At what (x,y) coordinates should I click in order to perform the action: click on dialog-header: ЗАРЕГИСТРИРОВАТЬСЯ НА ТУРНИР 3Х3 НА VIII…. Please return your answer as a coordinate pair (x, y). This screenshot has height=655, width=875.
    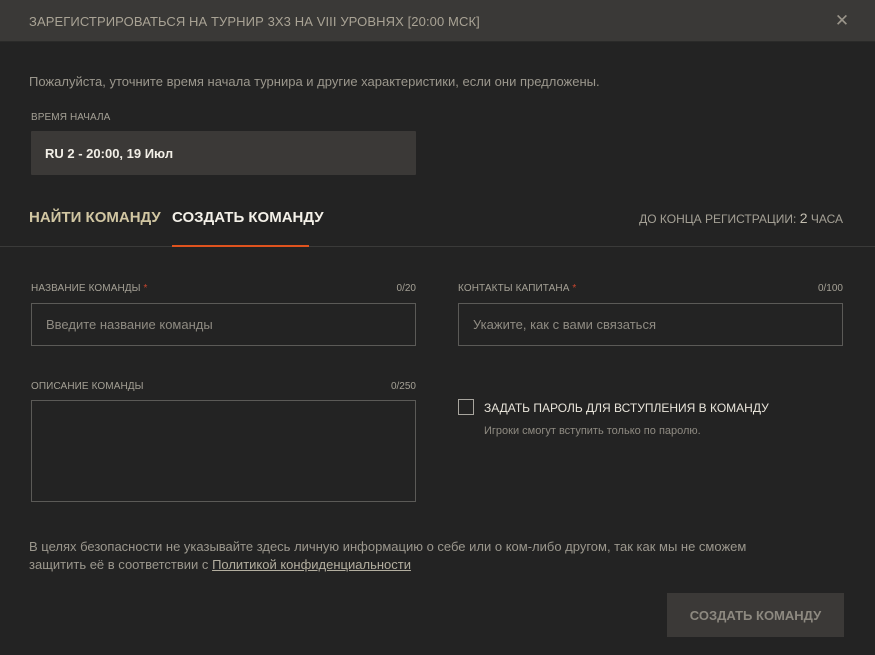
    Looking at the image, I should click on (437, 21).